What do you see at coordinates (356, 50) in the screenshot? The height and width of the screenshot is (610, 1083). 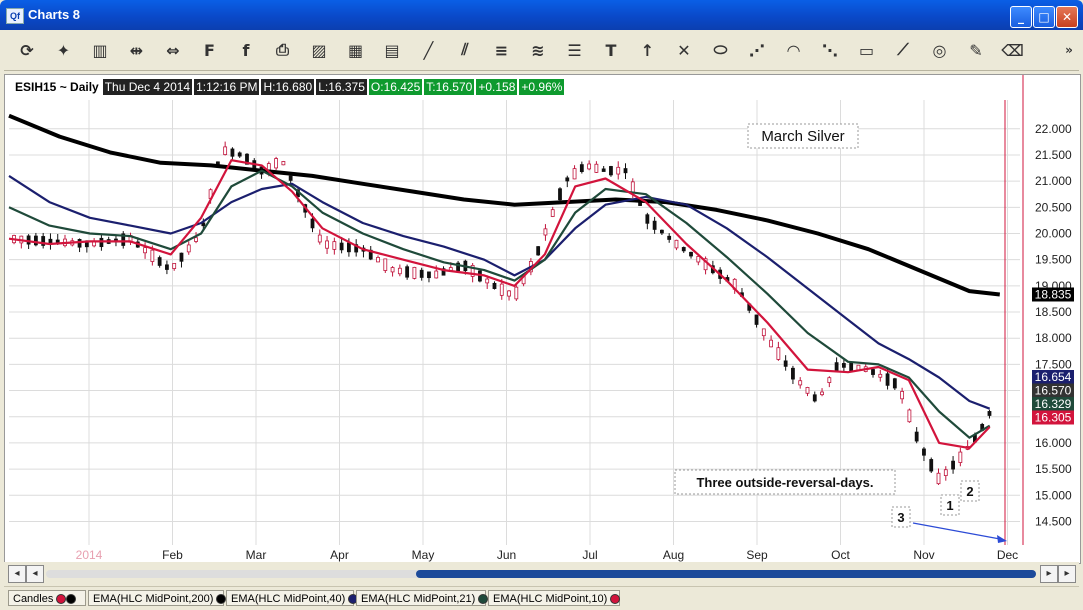 I see `spreadsheet-icon: ▦` at bounding box center [356, 50].